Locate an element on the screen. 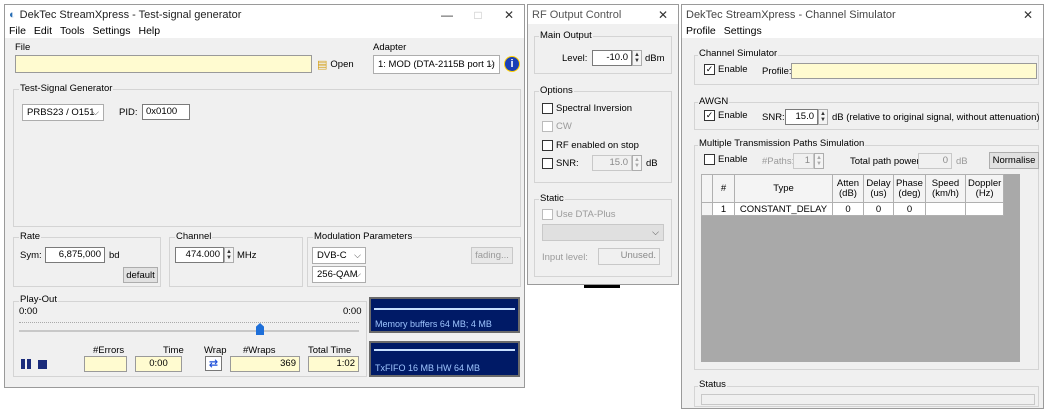 The image size is (1045, 410). errors-field is located at coordinates (105, 364).